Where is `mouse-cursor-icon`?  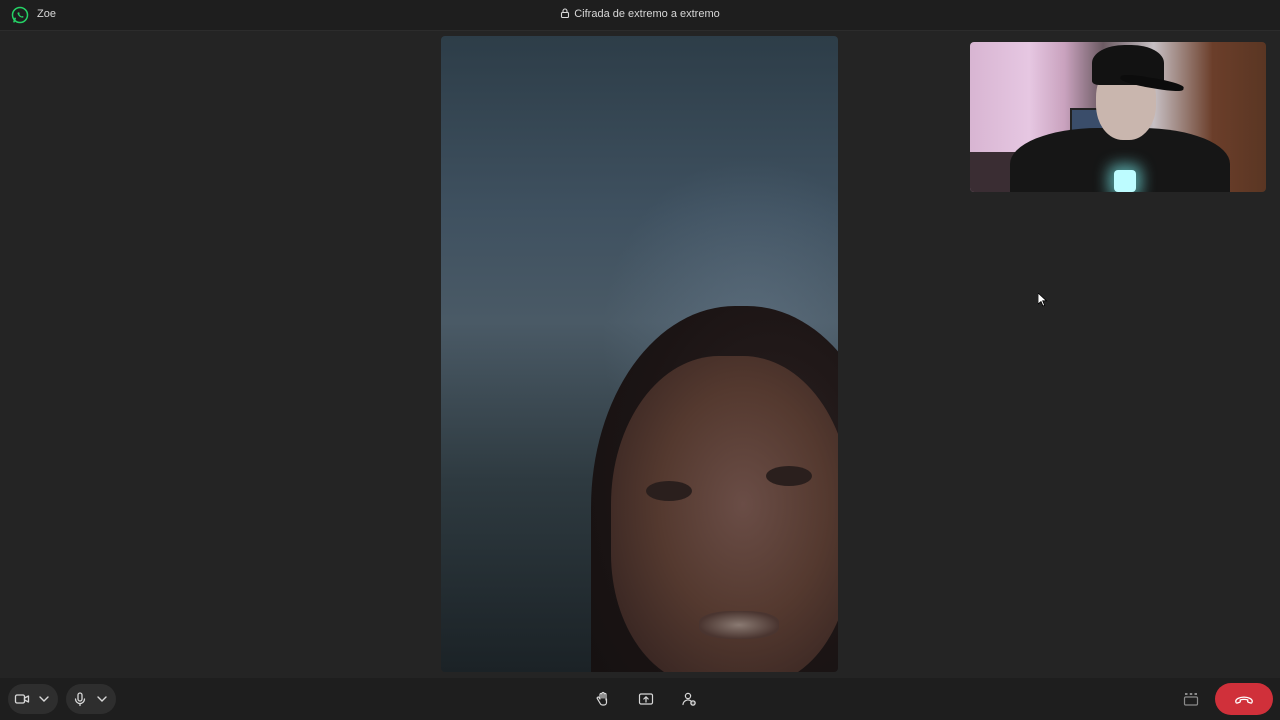 mouse-cursor-icon is located at coordinates (1043, 300).